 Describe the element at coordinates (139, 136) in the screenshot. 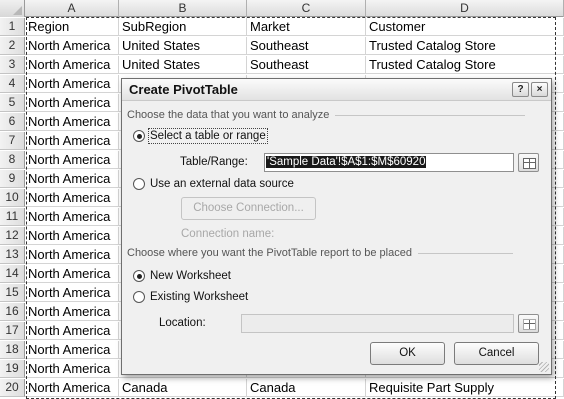

I see `radio-select-table-dot` at that location.